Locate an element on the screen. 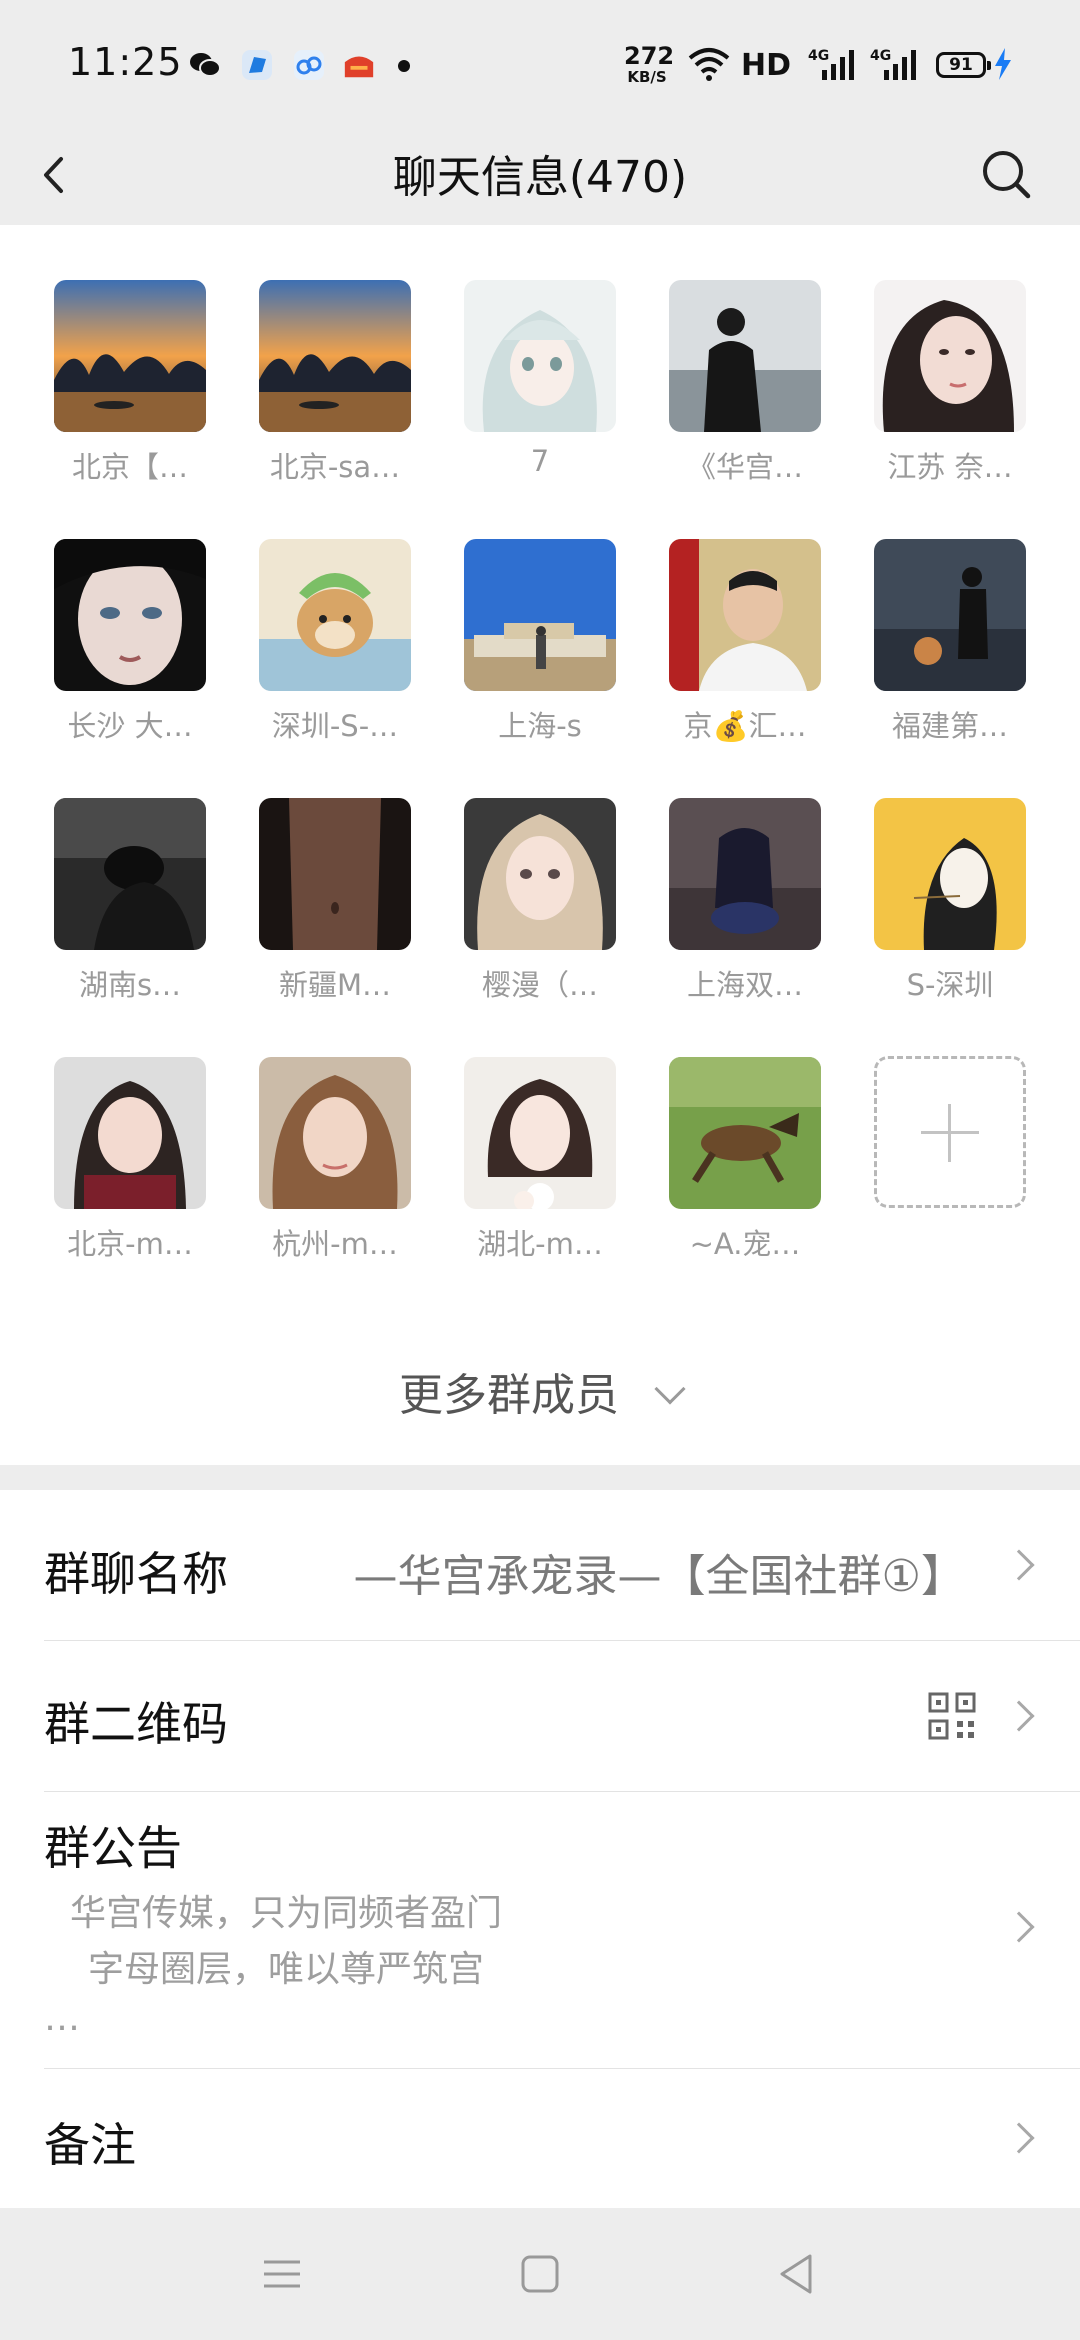 Image resolution: width=1080 pixels, height=2340 pixels. cloud-app-icon is located at coordinates (309, 65).